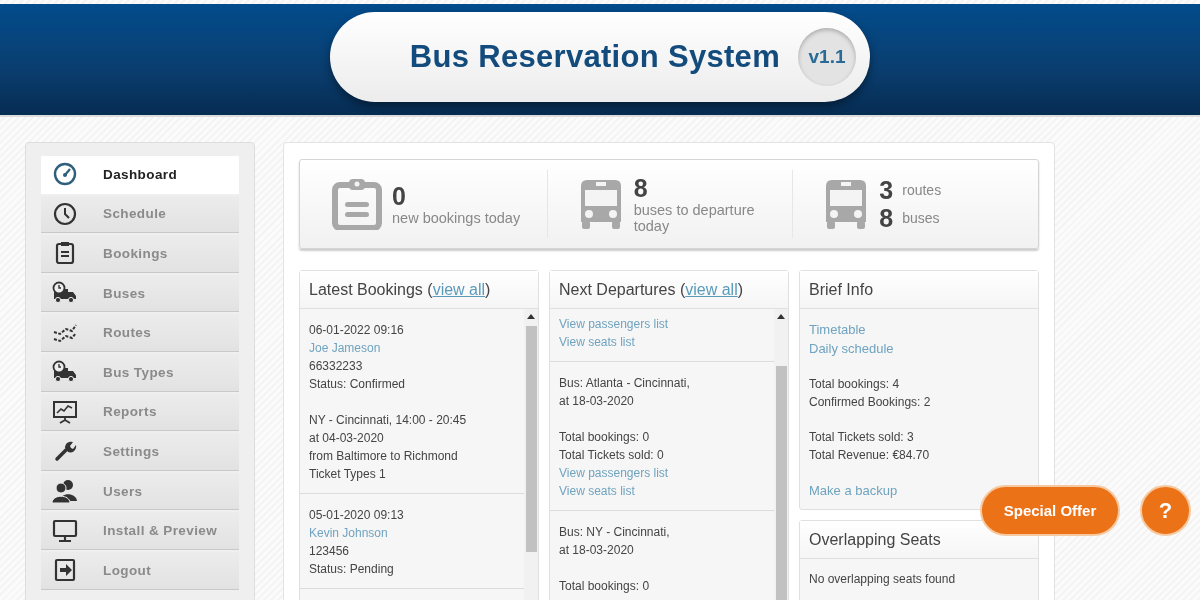  Describe the element at coordinates (388, 420) in the screenshot. I see `entry-text: NY - Cincinnati, 14:00 - 20:45` at that location.